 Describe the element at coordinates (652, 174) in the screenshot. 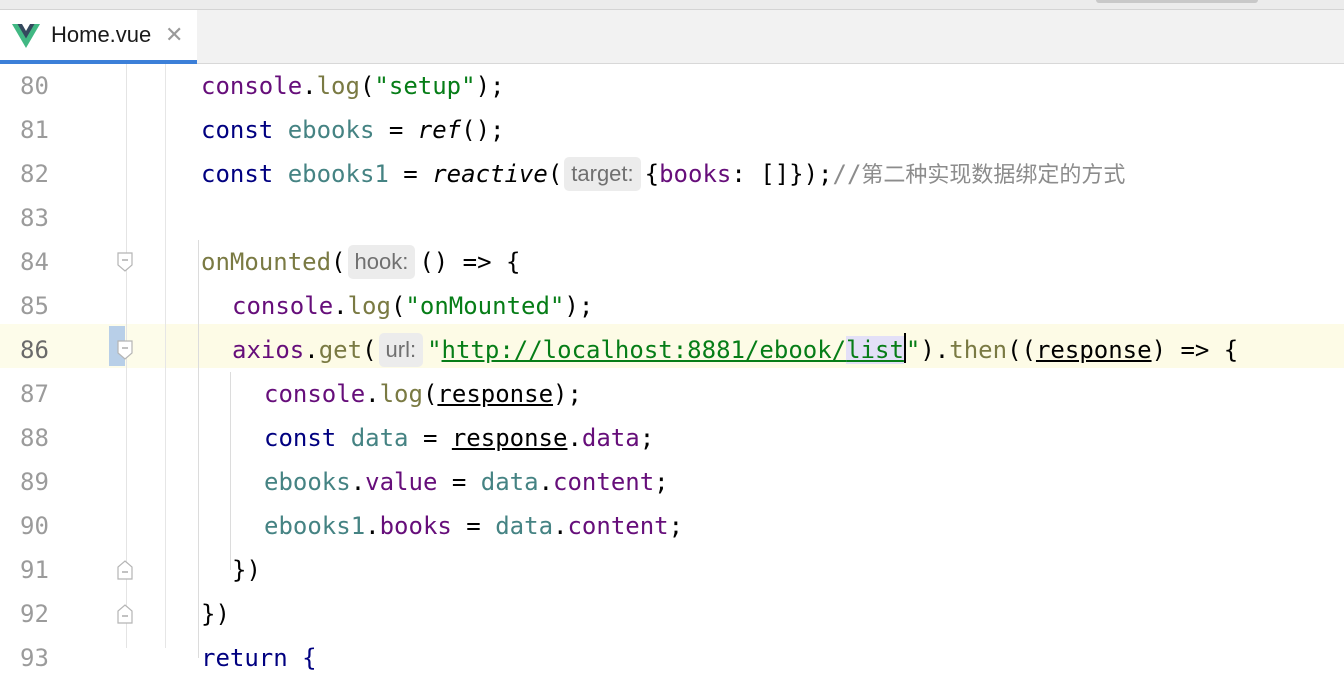

I see `code-token: {` at that location.